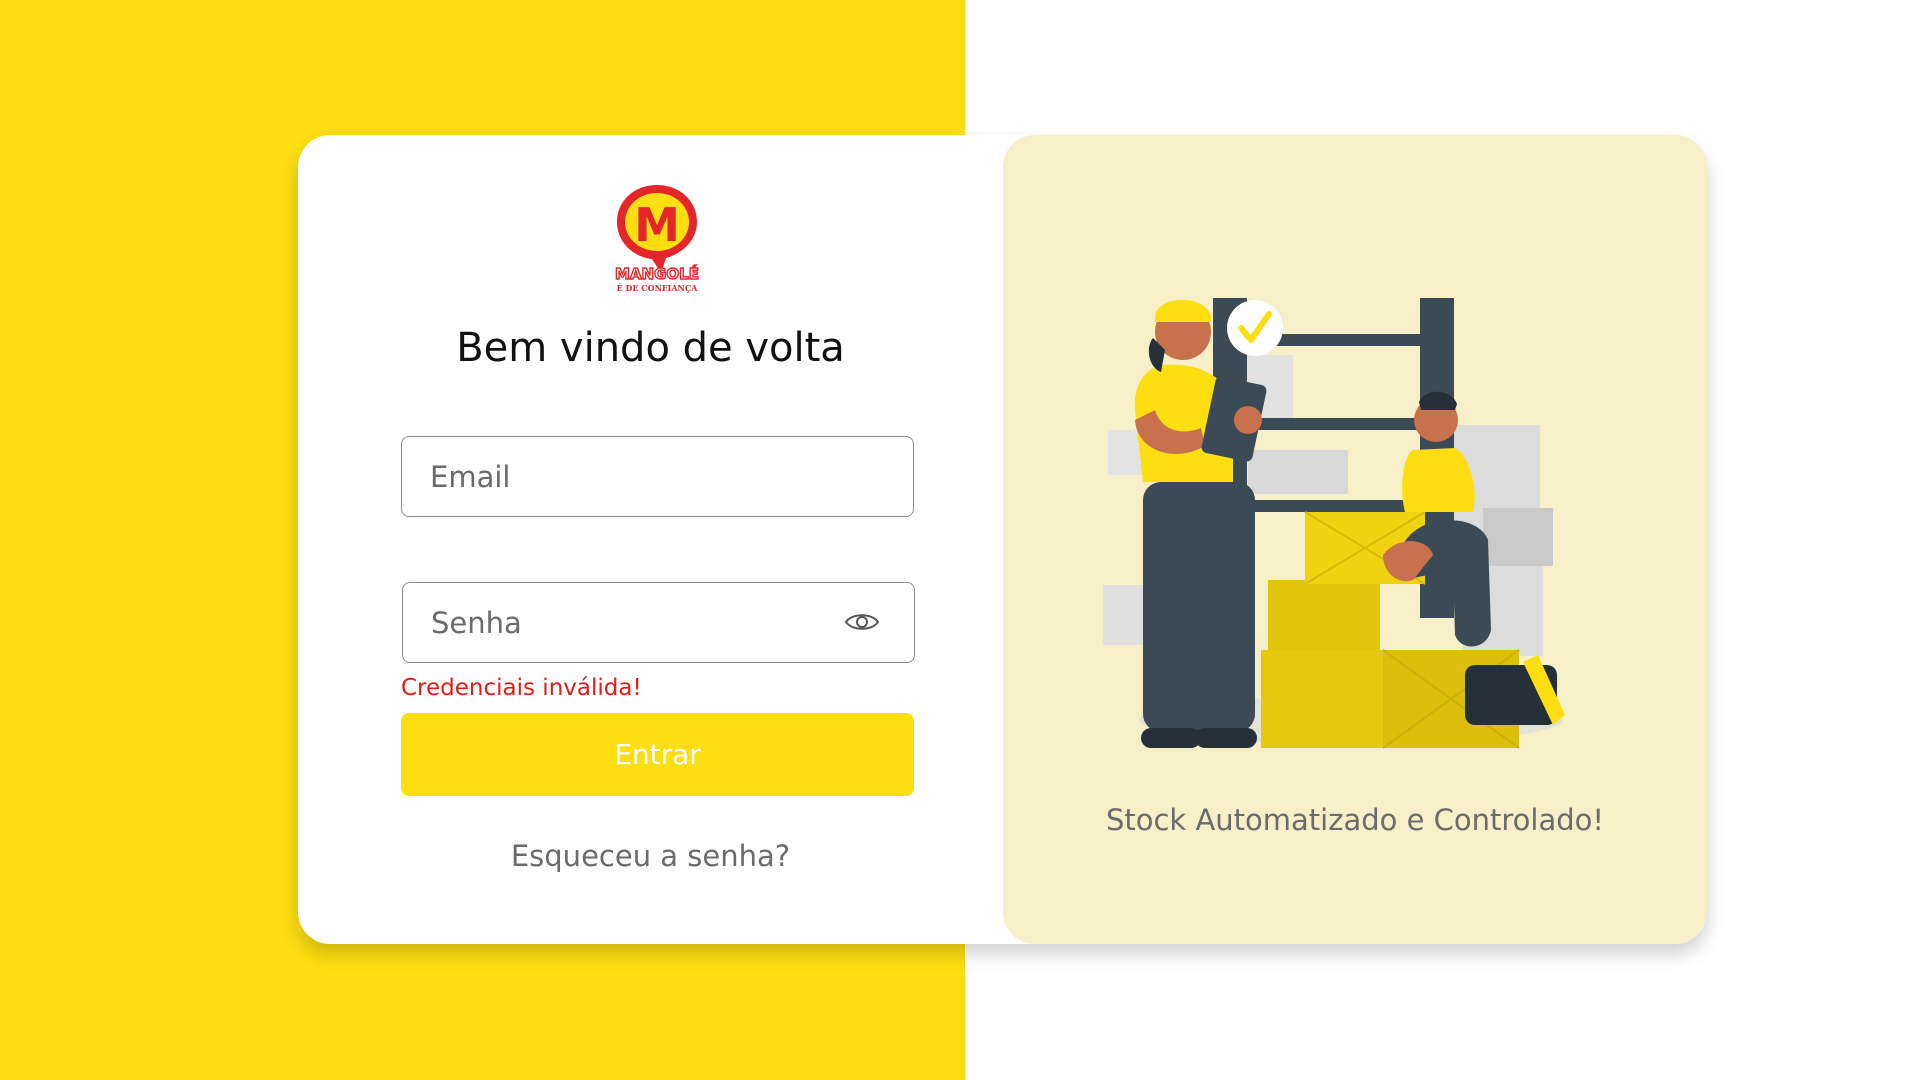 This screenshot has width=1920, height=1080. I want to click on email-field, so click(657, 476).